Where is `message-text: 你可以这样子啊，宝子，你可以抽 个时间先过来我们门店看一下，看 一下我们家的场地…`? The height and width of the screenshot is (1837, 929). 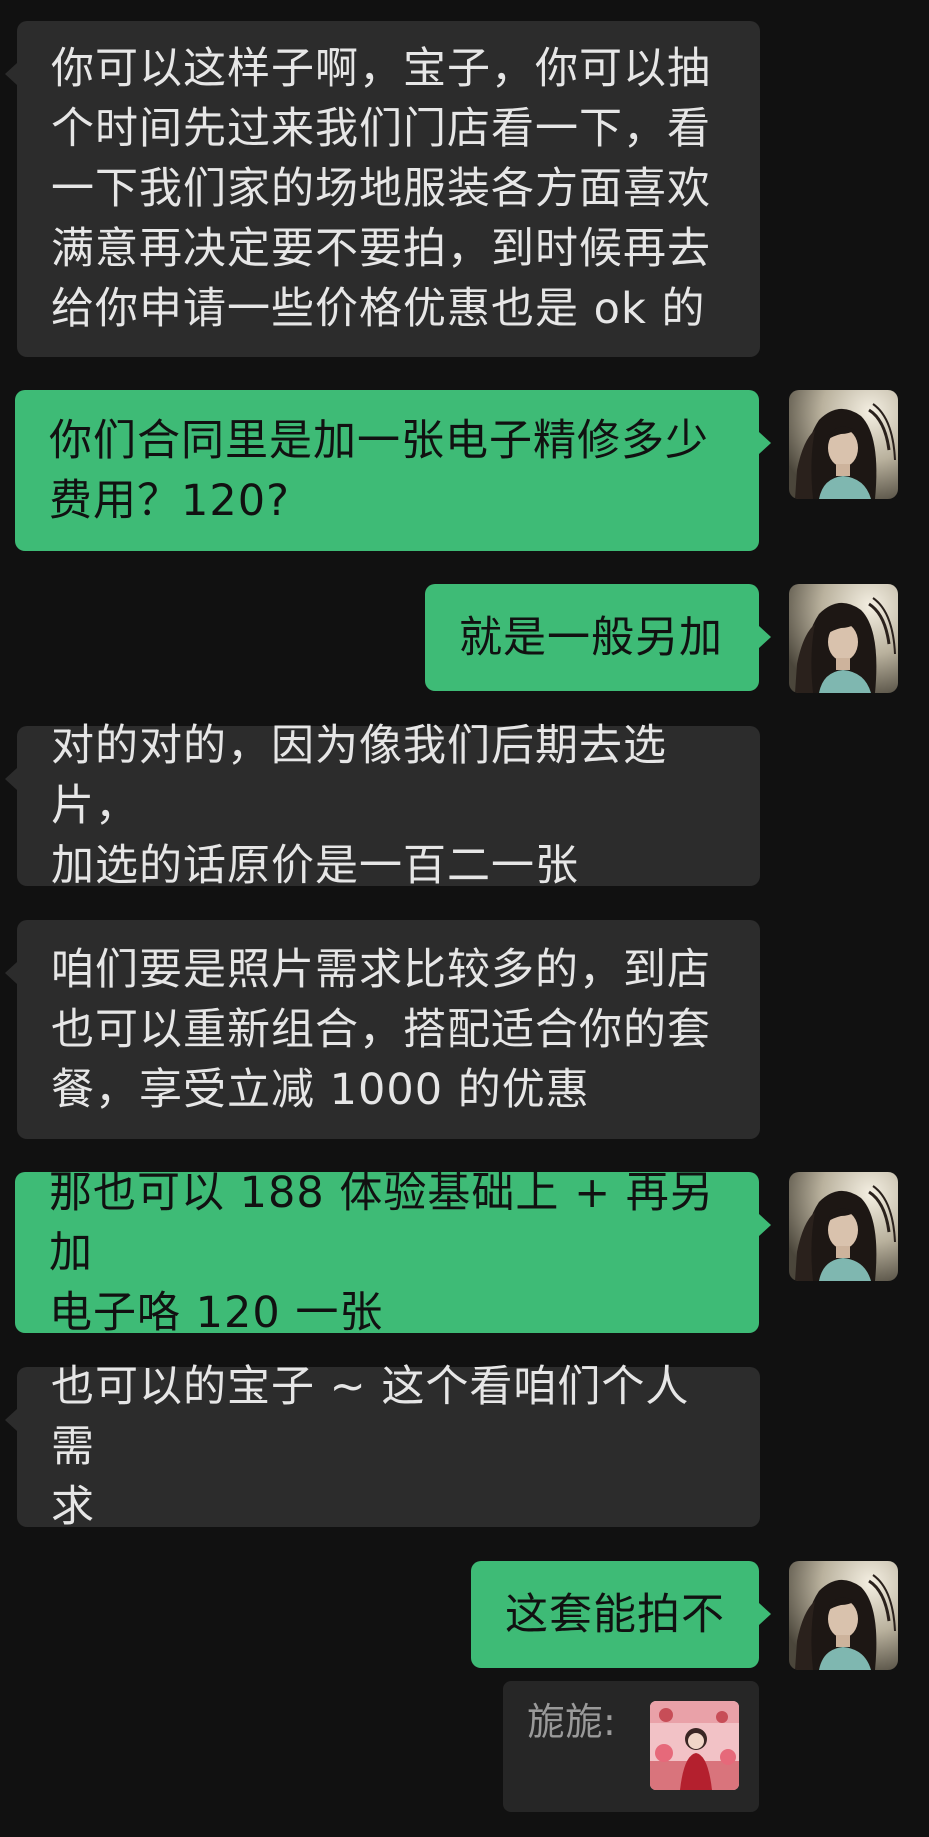 message-text: 你可以这样子啊，宝子，你可以抽 个时间先过来我们门店看一下，看 一下我们家的场地… is located at coordinates (381, 189).